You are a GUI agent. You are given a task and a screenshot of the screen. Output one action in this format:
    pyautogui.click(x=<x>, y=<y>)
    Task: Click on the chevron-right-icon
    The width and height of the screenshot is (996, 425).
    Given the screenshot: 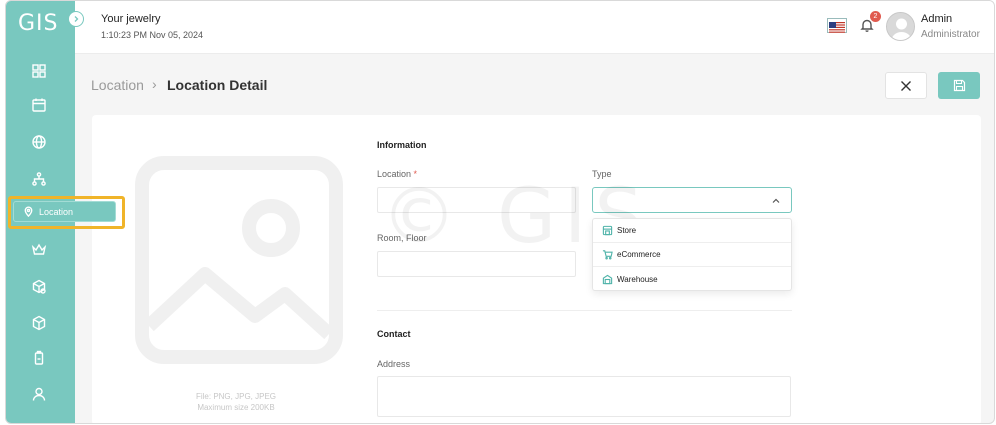 What is the action you would take?
    pyautogui.click(x=76, y=19)
    